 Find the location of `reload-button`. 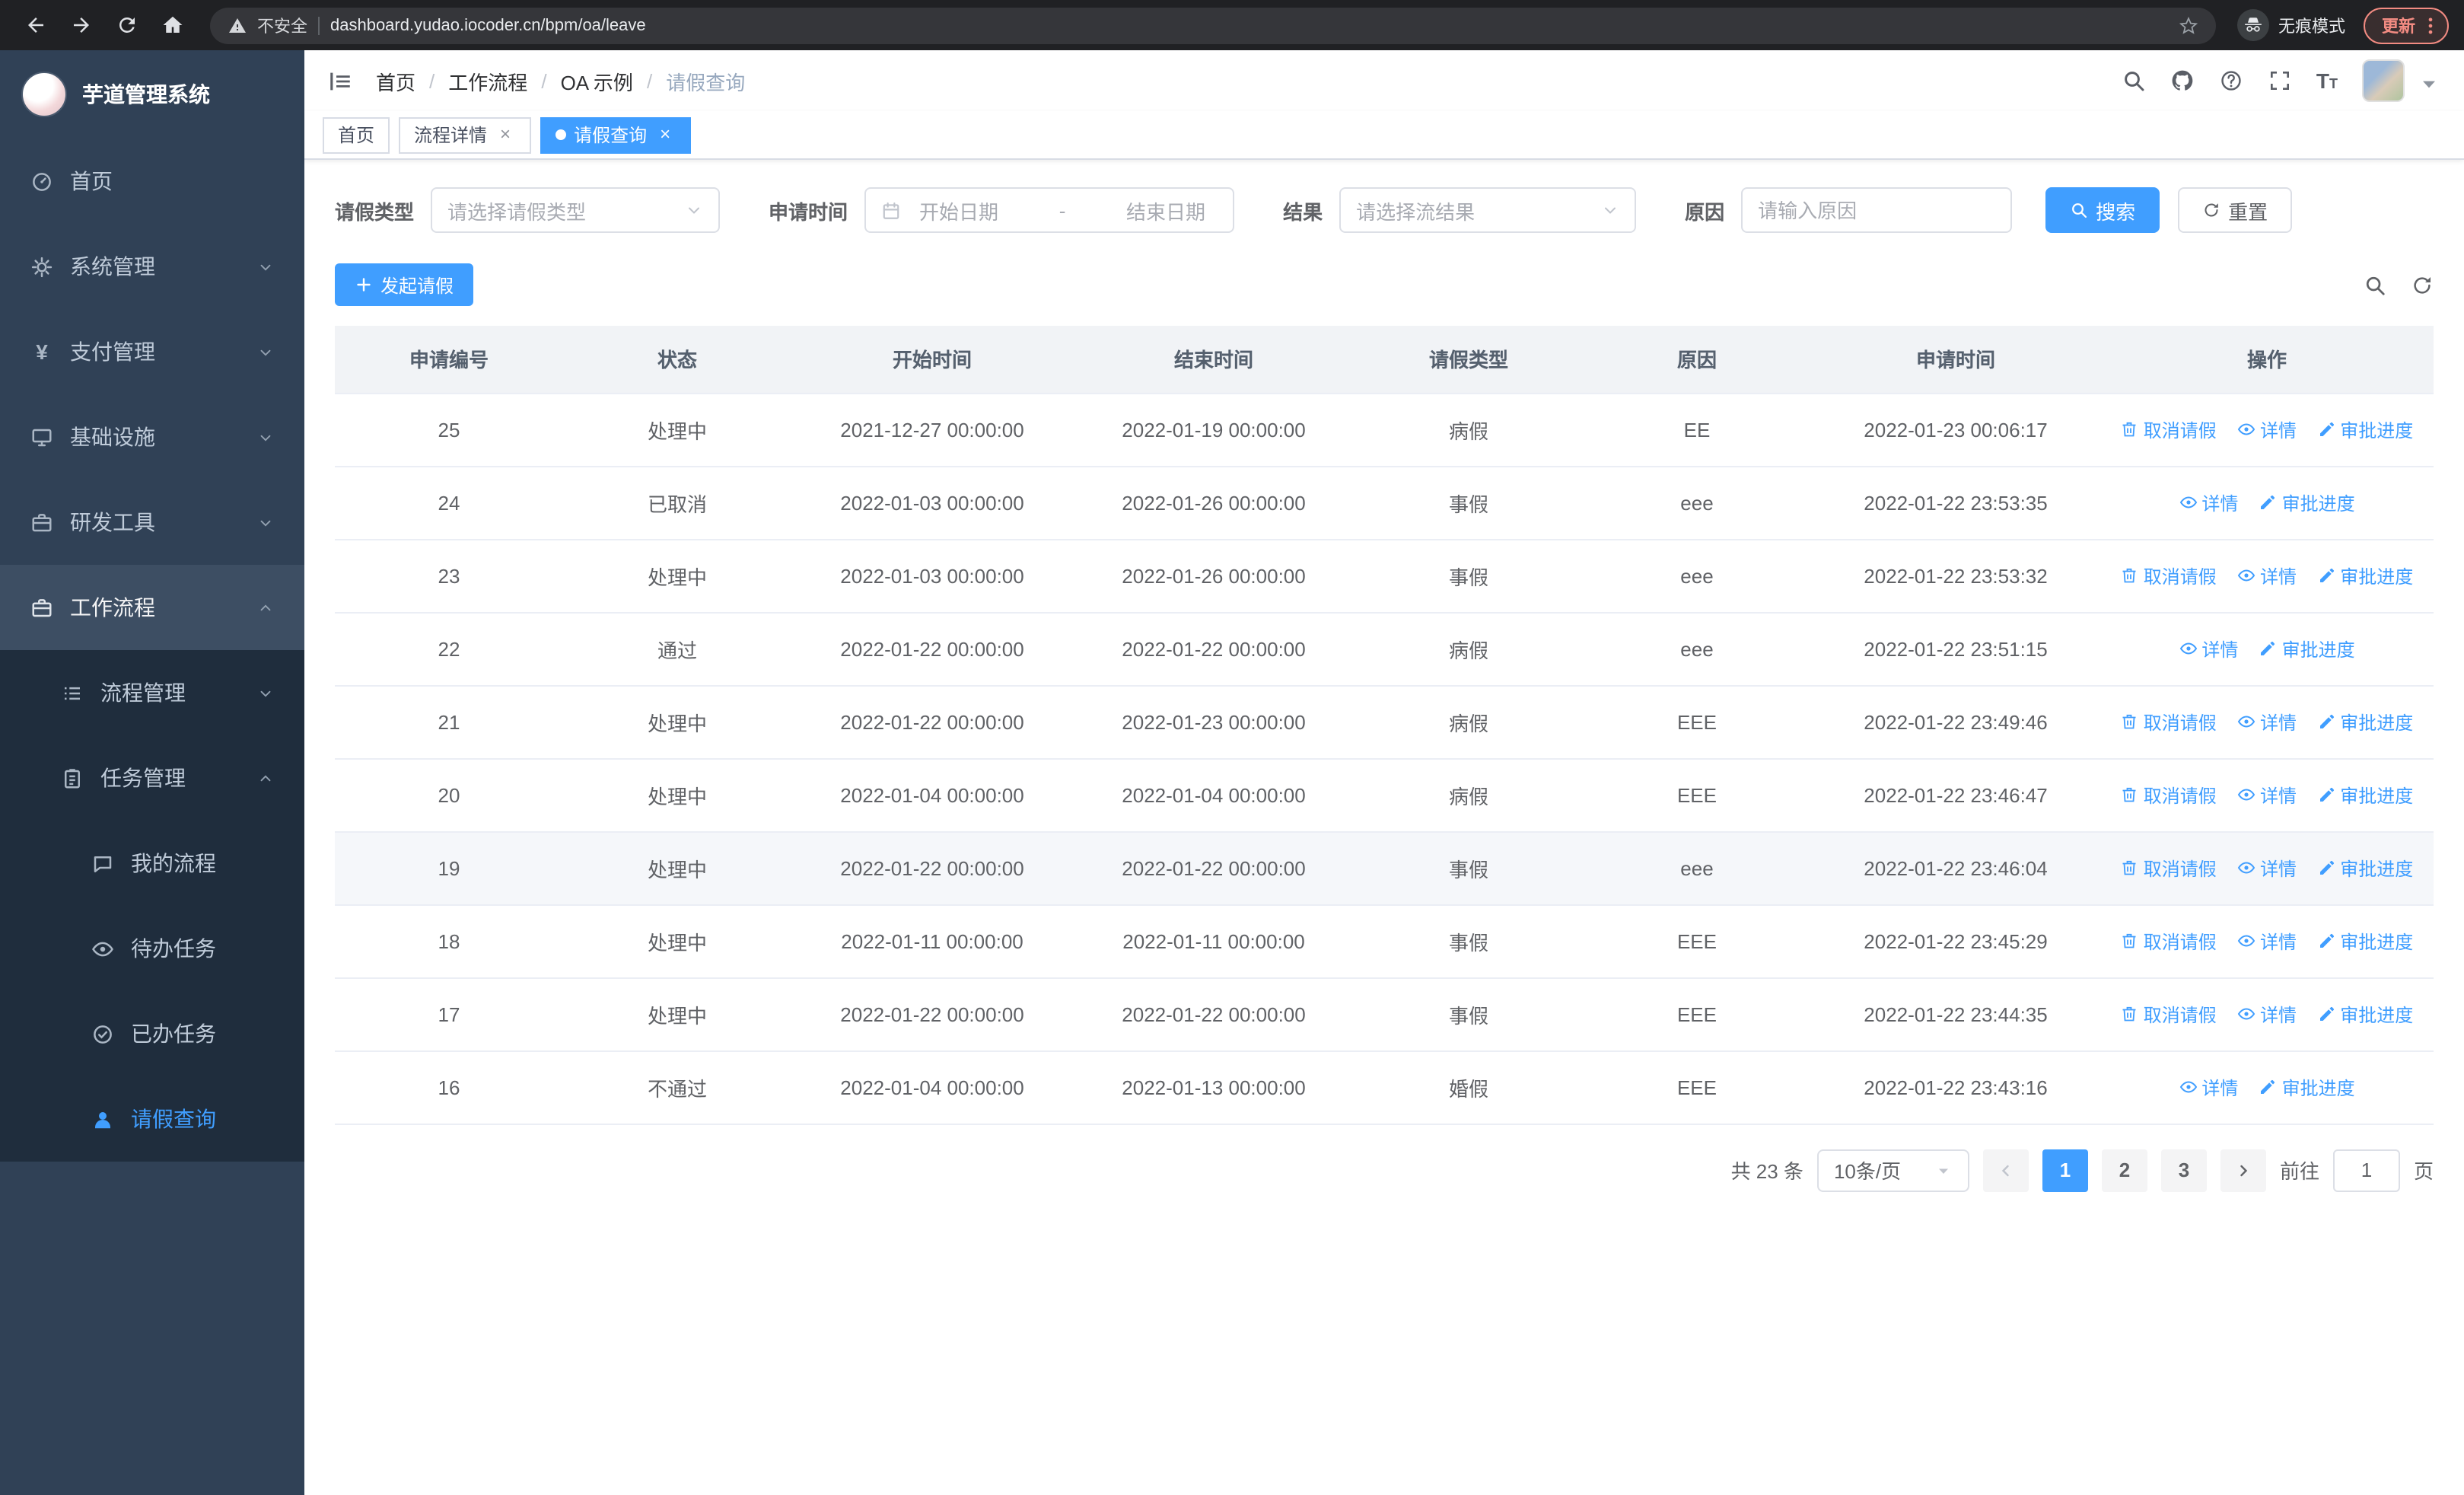

reload-button is located at coordinates (126, 25).